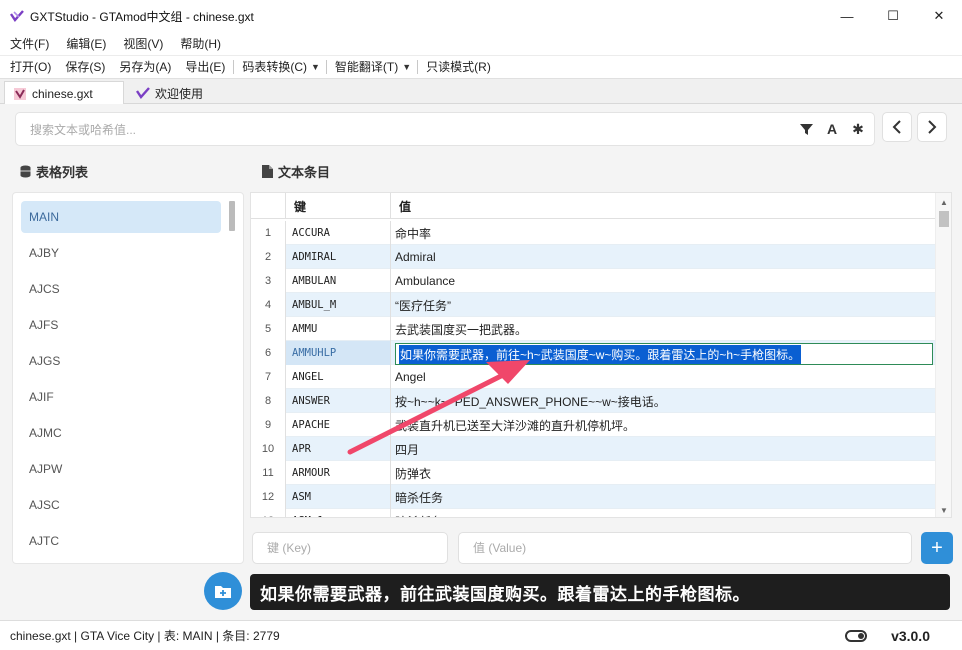  What do you see at coordinates (268, 425) in the screenshot?
I see `row-number: 9` at bounding box center [268, 425].